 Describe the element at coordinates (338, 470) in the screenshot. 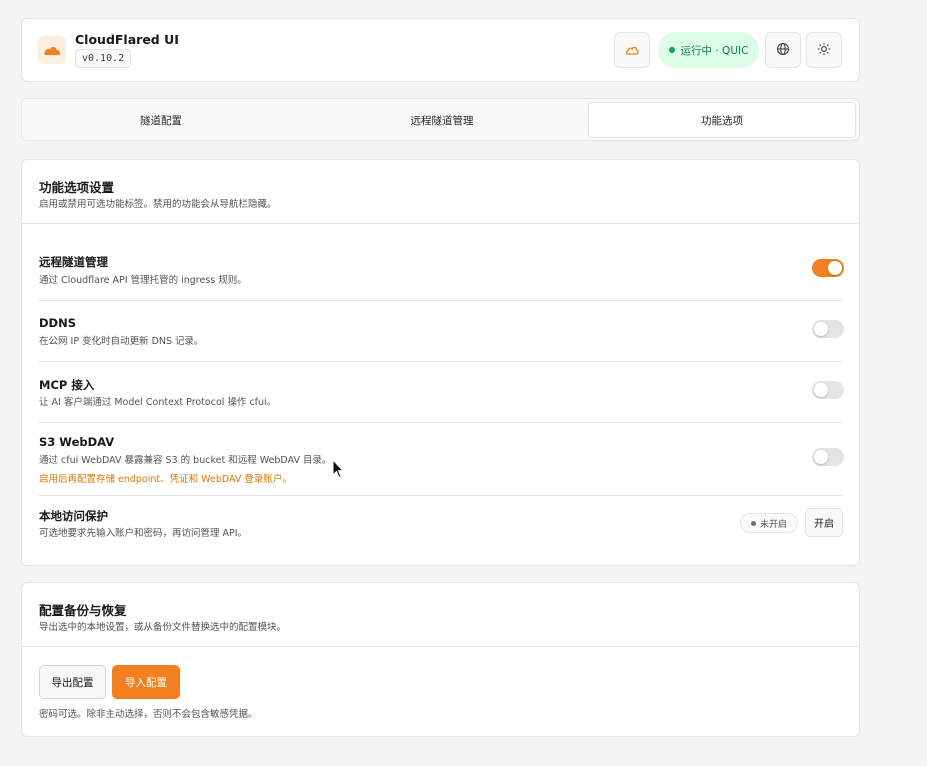

I see `mouse-cursor-icon` at that location.